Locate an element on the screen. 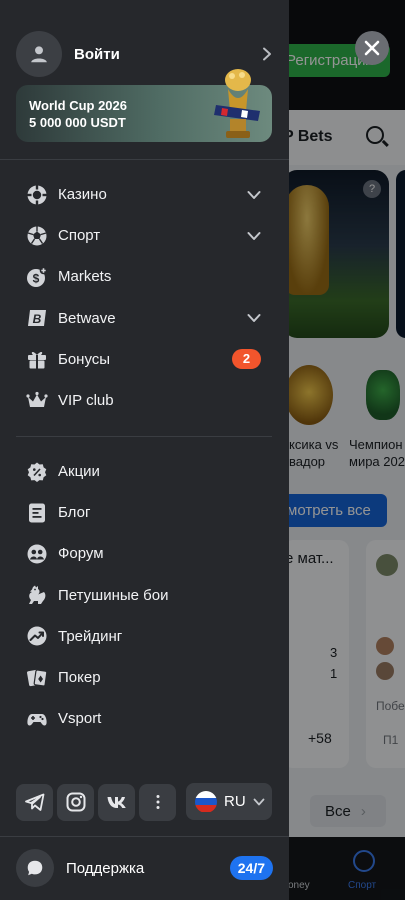 Image resolution: width=405 pixels, height=900 pixels. language-selector: RU is located at coordinates (229, 801).